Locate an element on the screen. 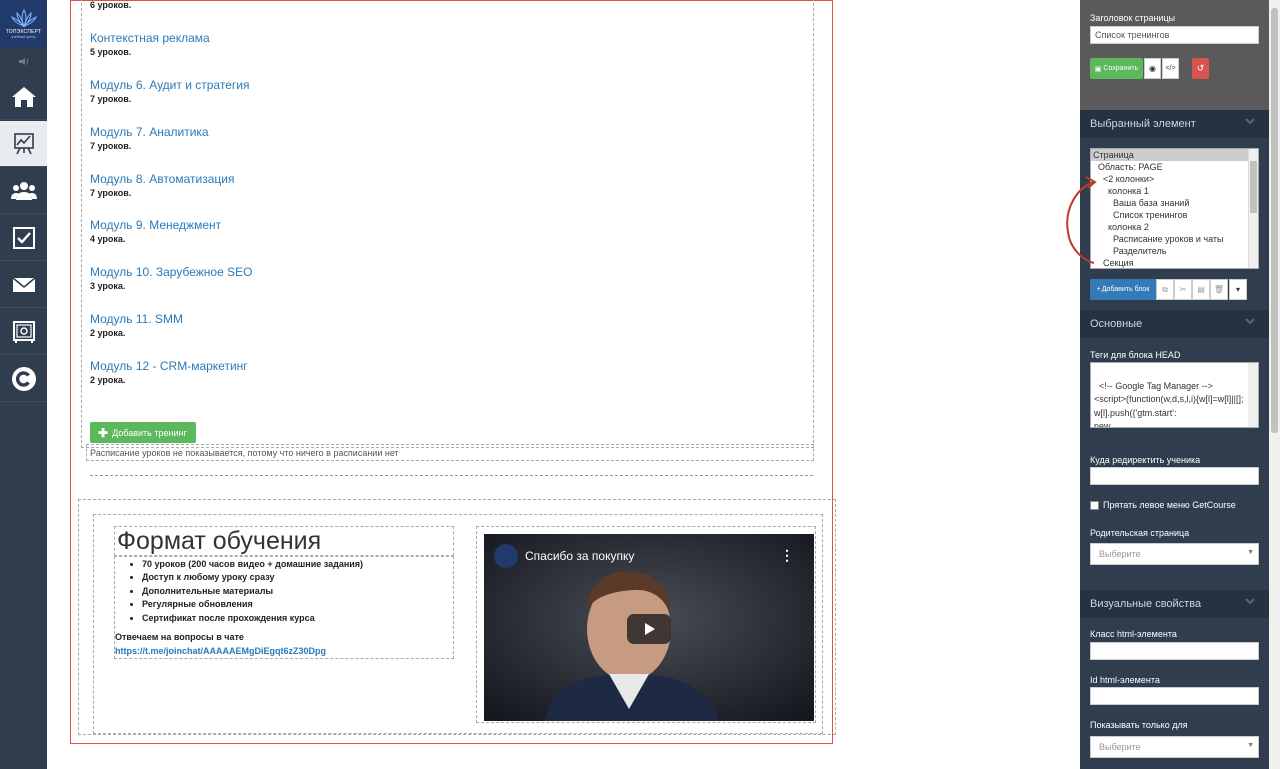 Image resolution: width=1280 pixels, height=769 pixels. copy-button: ⧉ is located at coordinates (1165, 289).